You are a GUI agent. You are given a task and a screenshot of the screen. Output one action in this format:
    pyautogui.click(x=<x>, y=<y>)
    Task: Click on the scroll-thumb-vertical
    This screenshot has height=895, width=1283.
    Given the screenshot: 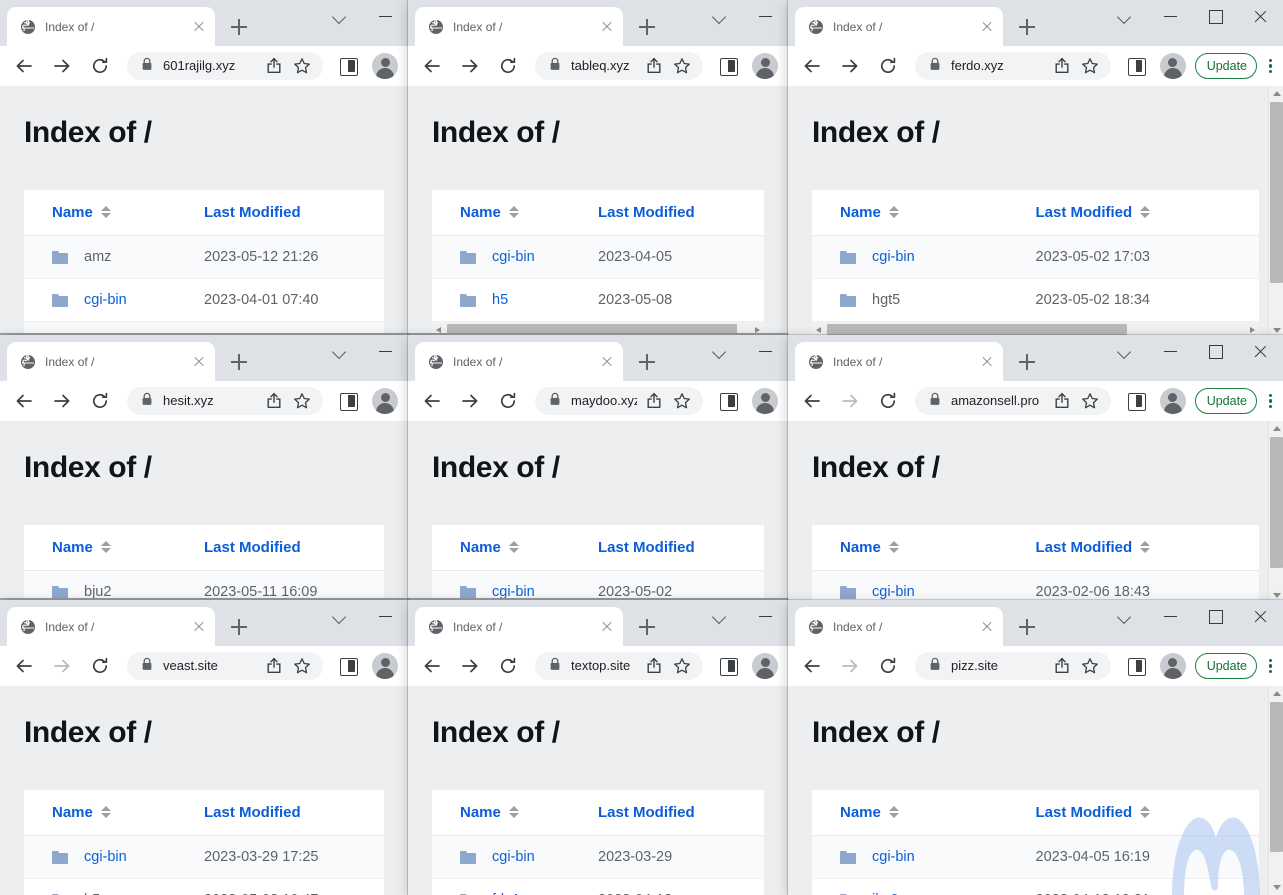 What is the action you would take?
    pyautogui.click(x=1276, y=777)
    